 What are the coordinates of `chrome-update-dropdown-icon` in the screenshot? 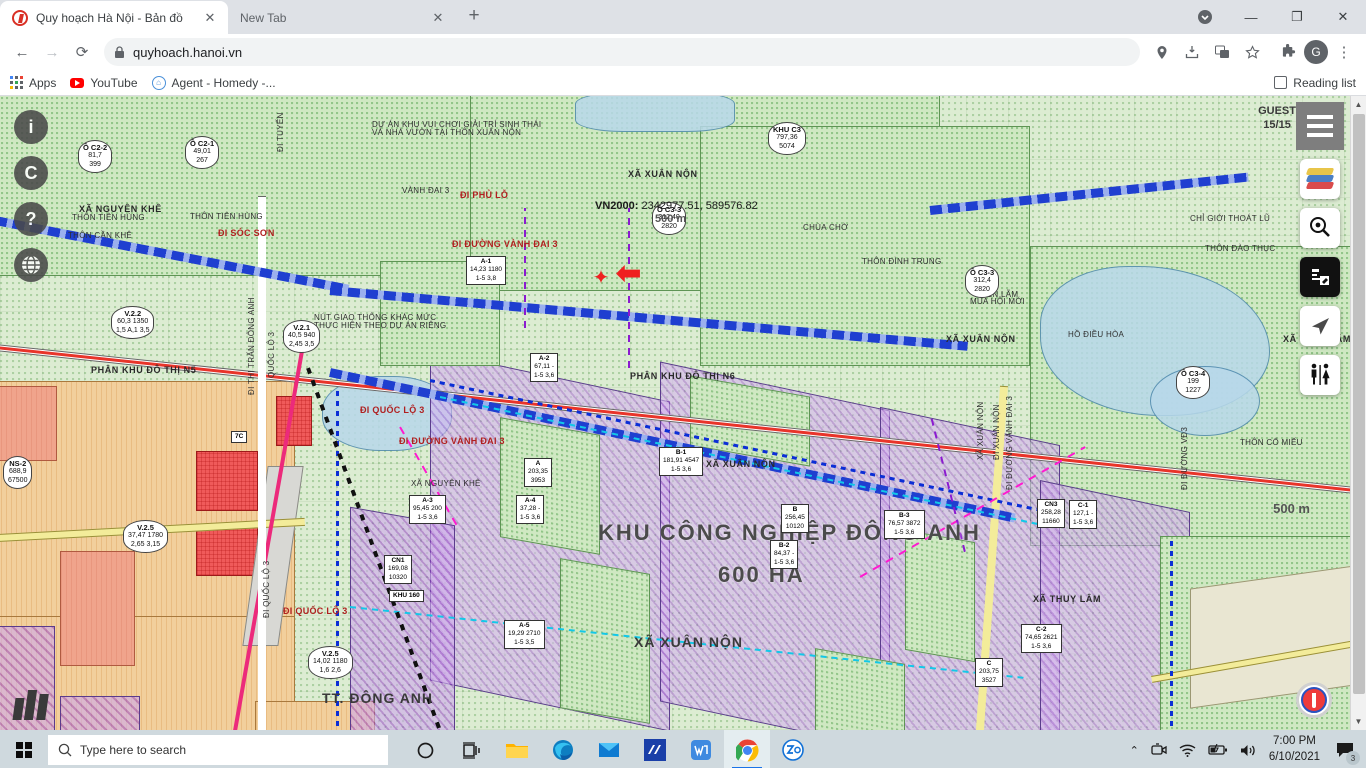 It's located at (1205, 17).